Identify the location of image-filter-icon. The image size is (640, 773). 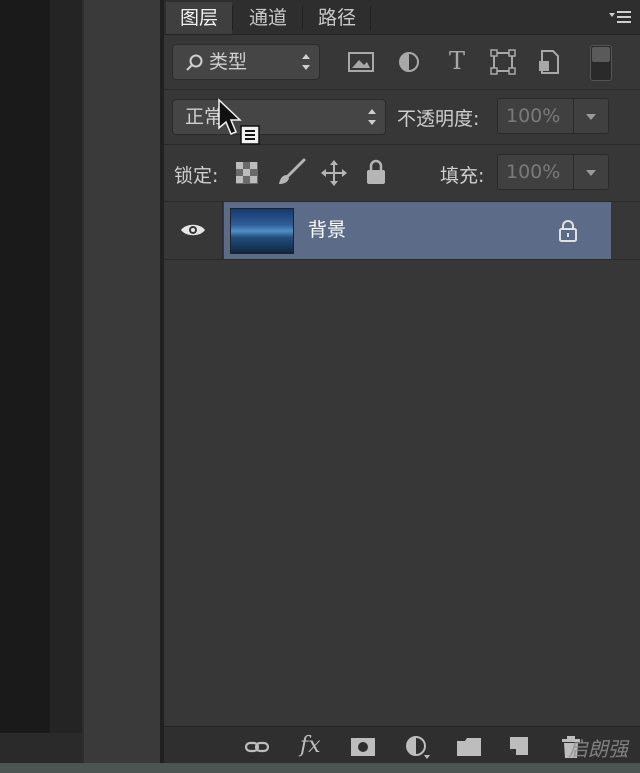
(361, 62).